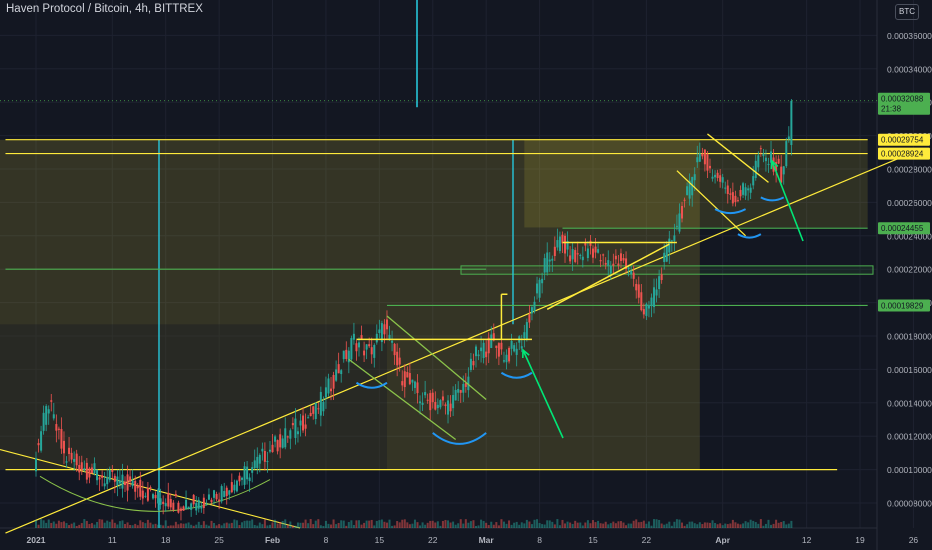 This screenshot has height=550, width=932. What do you see at coordinates (902, 305) in the screenshot?
I see `price-tag-value: 0.00019829` at bounding box center [902, 305].